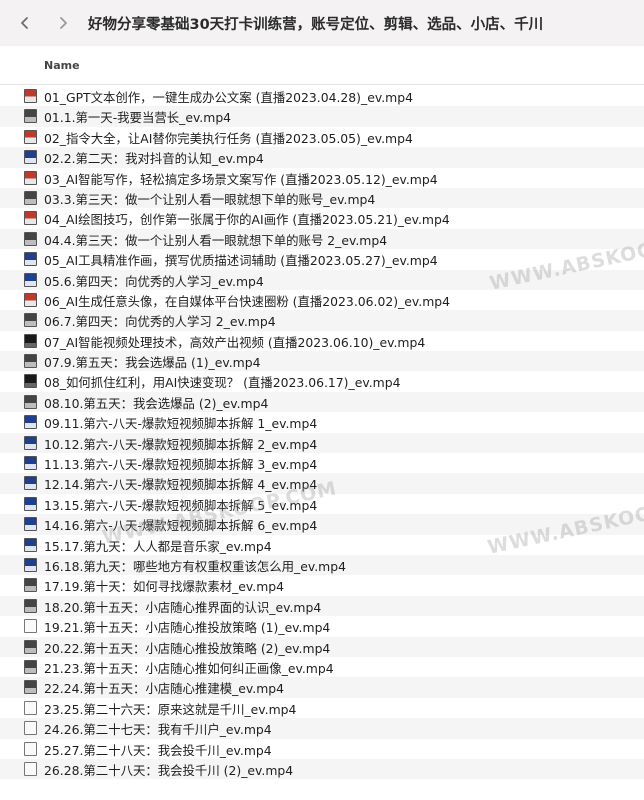 This screenshot has width=644, height=800. Describe the element at coordinates (322, 116) in the screenshot. I see `file-row: 01.1.第一天-我要当营长_ev.mp4` at that location.